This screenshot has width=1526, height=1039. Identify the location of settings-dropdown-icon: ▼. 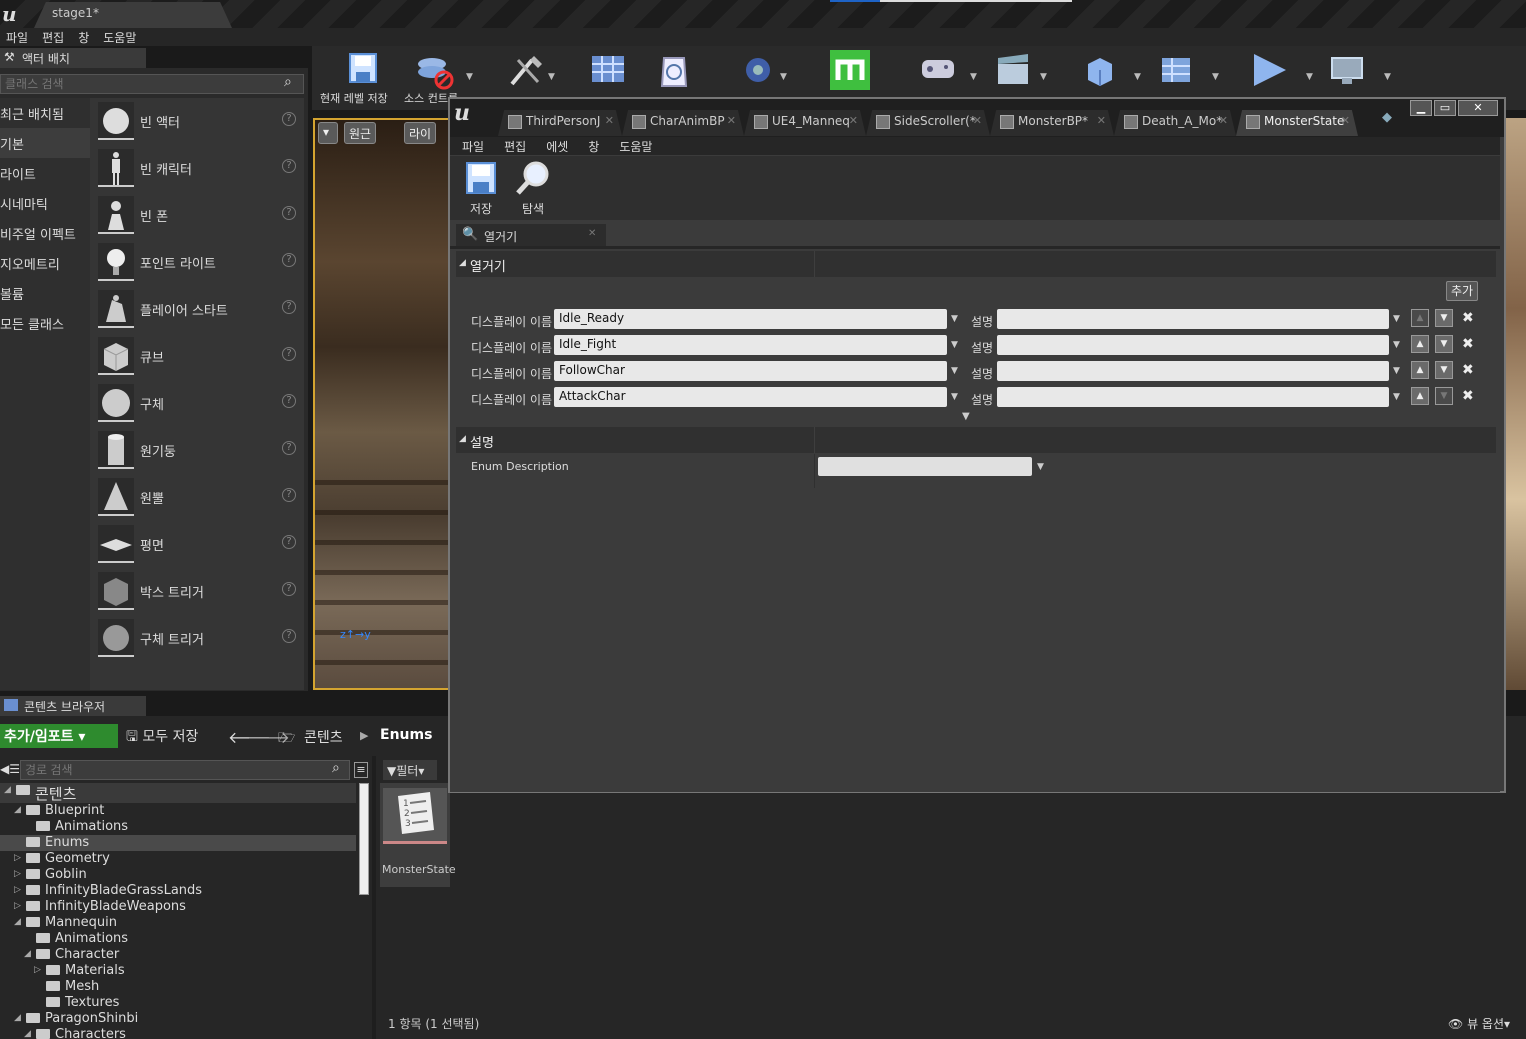
(783, 77).